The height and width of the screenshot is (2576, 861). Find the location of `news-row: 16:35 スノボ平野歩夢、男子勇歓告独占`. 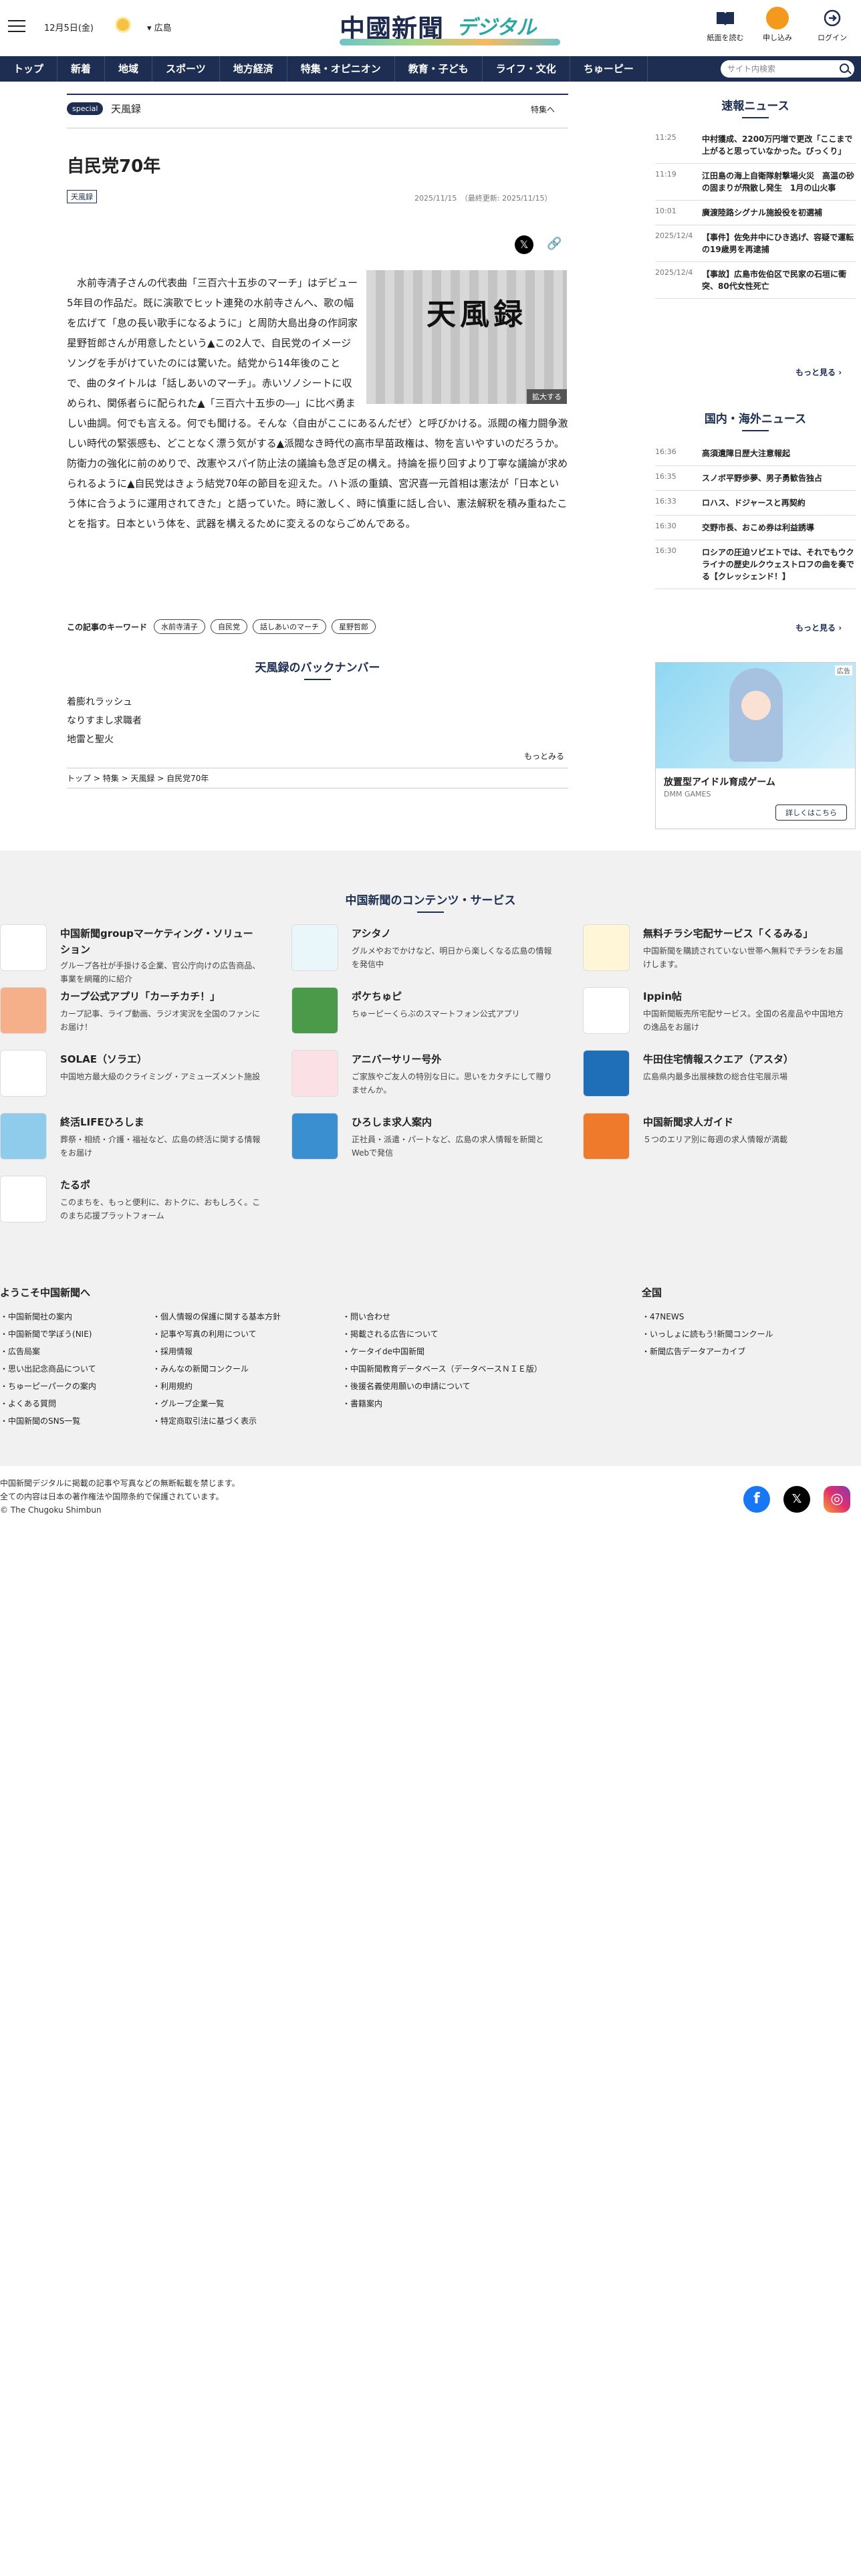

news-row: 16:35 スノボ平野歩夢、男子勇歓告独占 is located at coordinates (755, 479).